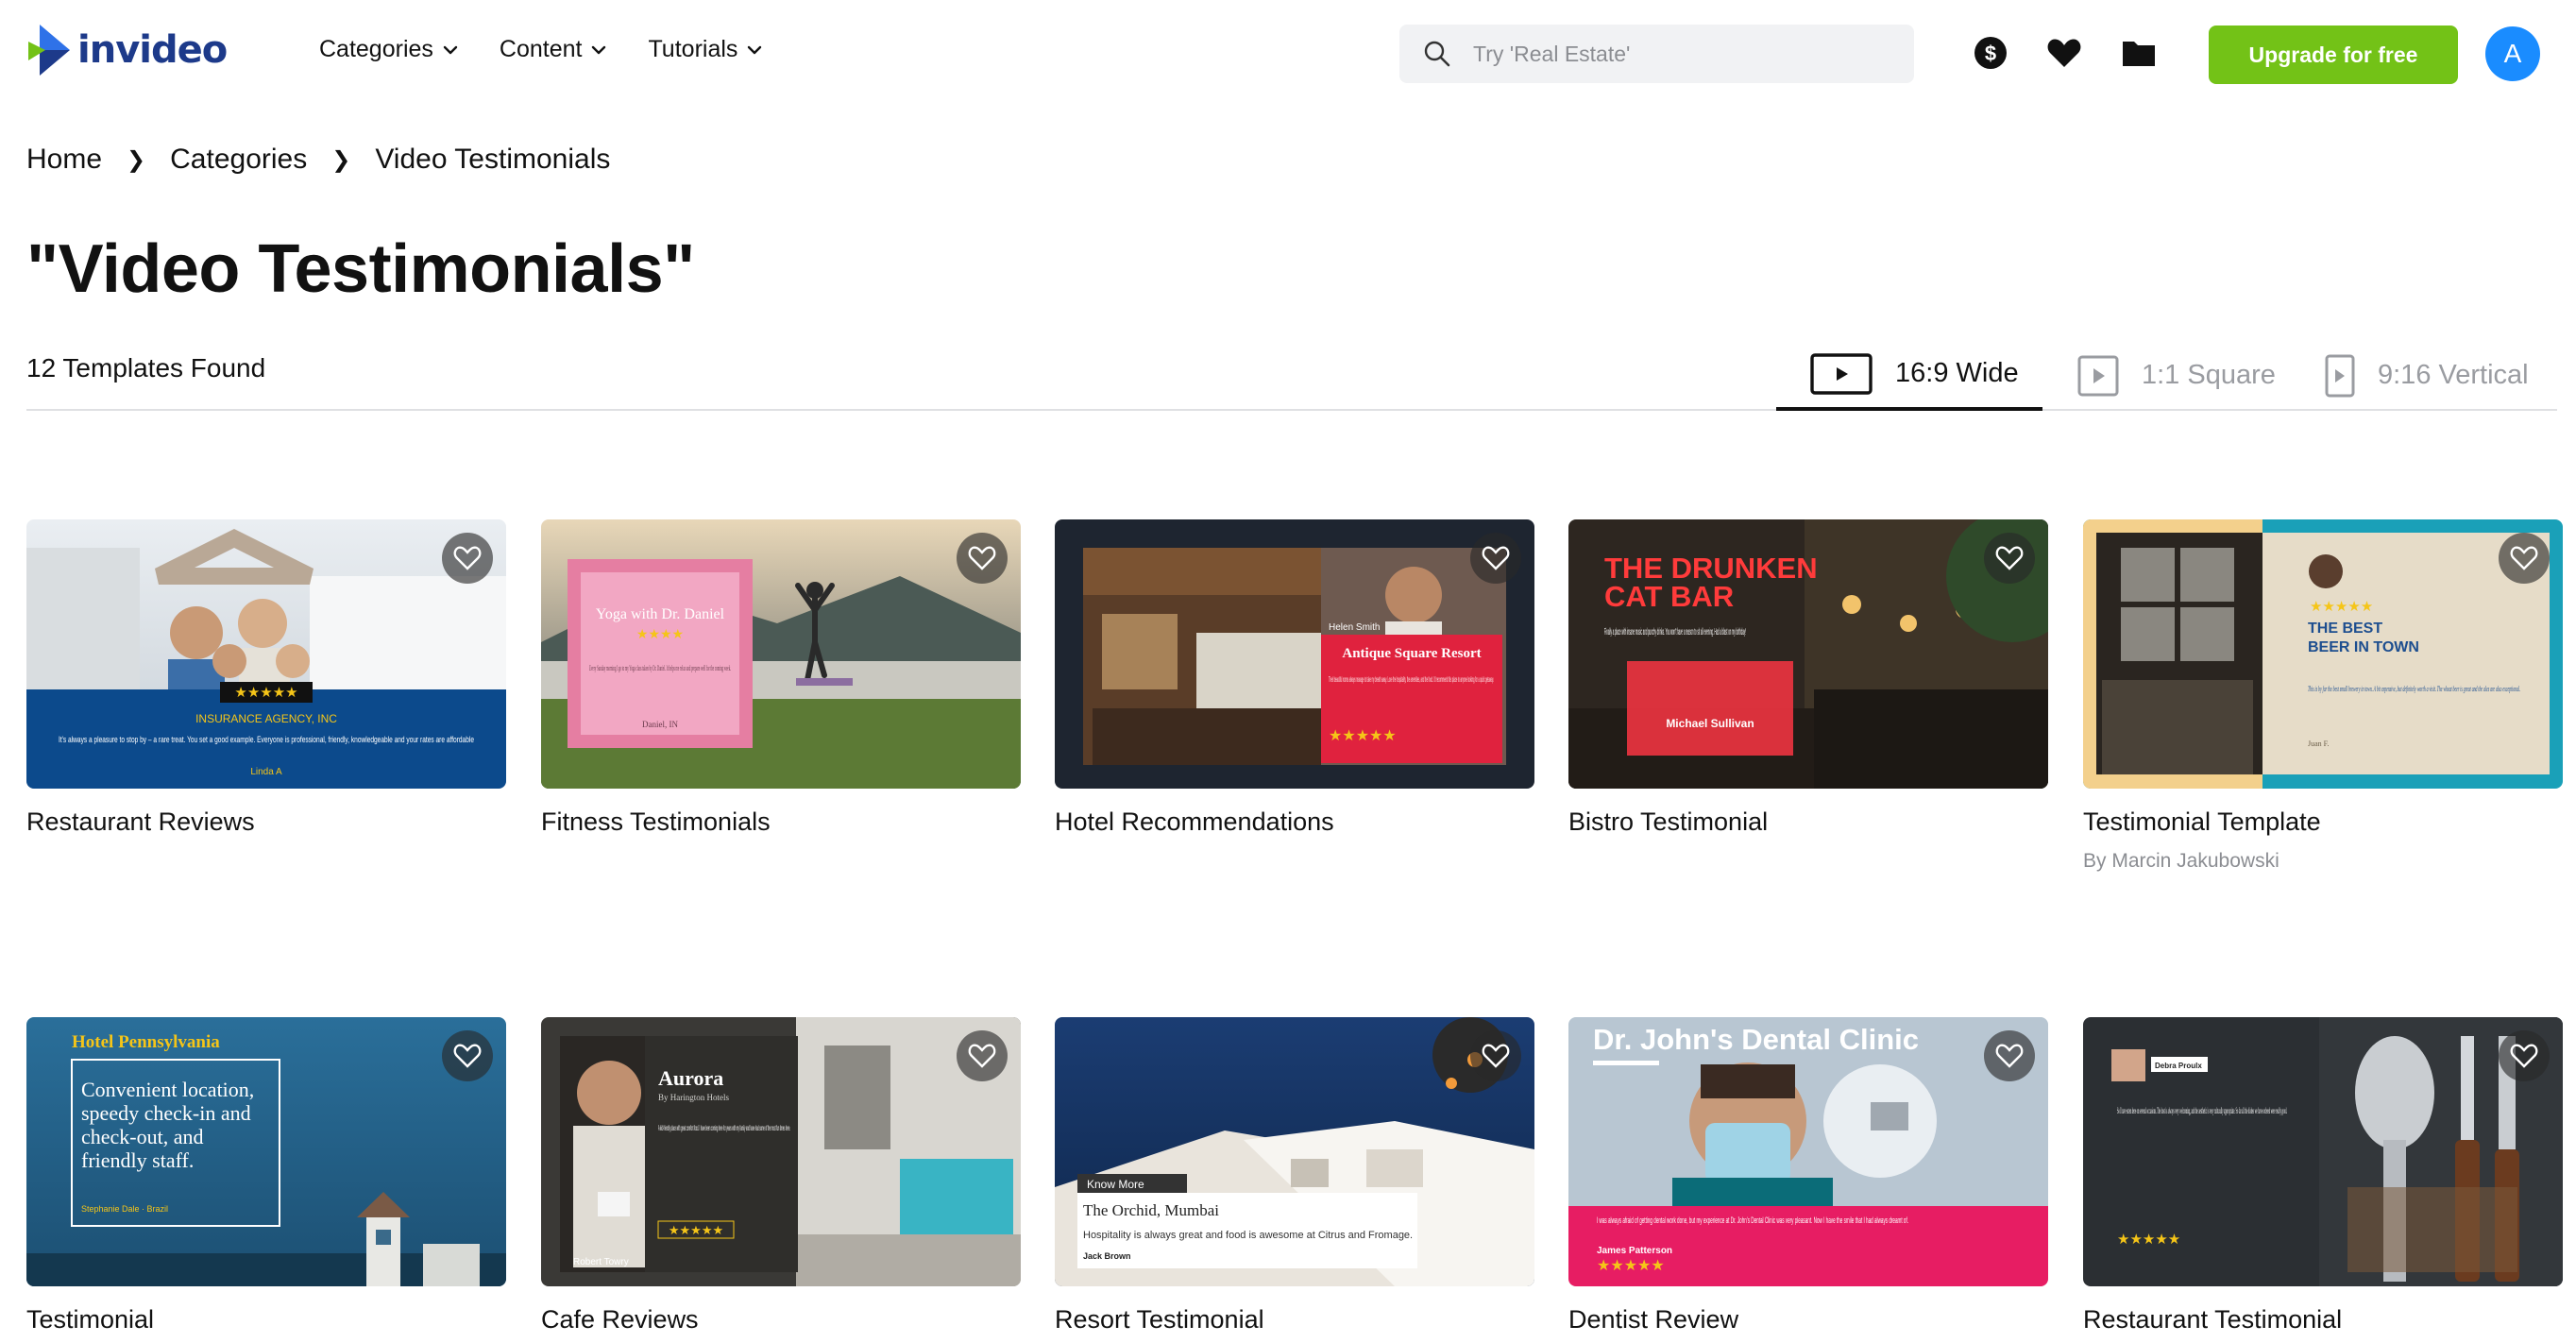 Image resolution: width=2576 pixels, height=1343 pixels. I want to click on template-title: Testimonial, so click(266, 1319).